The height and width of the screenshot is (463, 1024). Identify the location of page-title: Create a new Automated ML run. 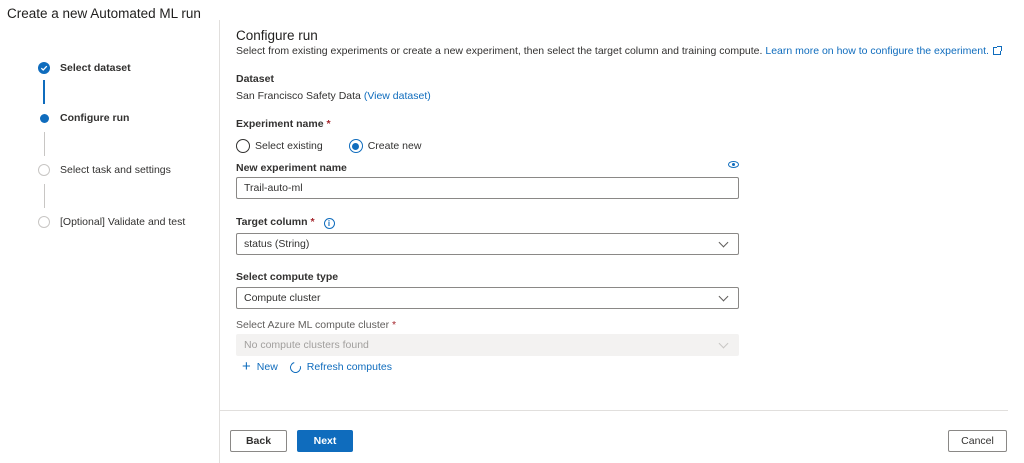
(104, 13).